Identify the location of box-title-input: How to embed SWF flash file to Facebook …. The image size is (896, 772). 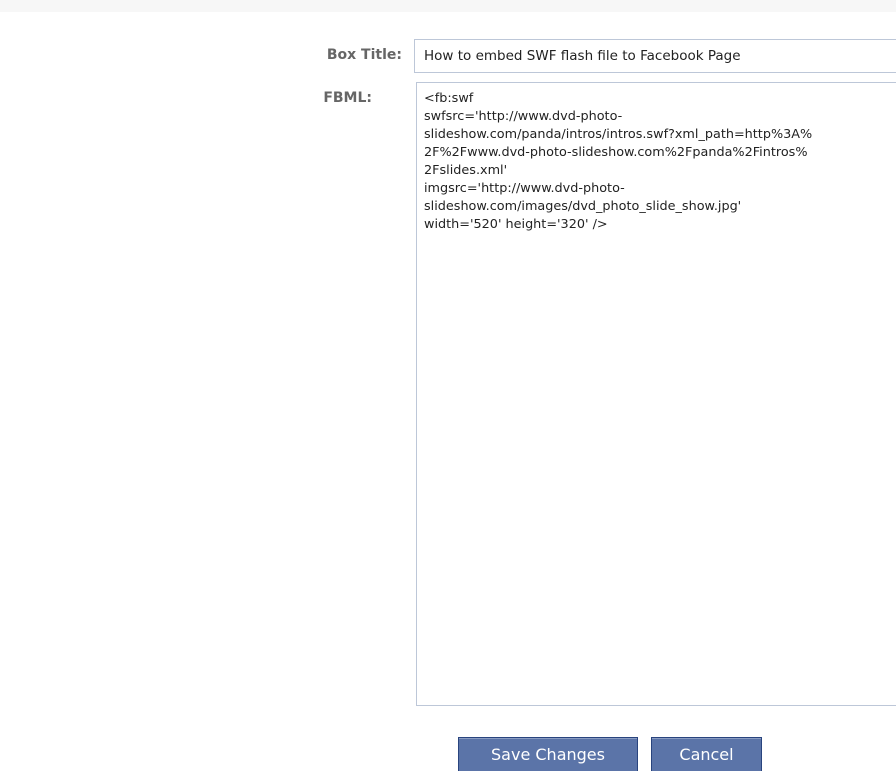
(655, 56).